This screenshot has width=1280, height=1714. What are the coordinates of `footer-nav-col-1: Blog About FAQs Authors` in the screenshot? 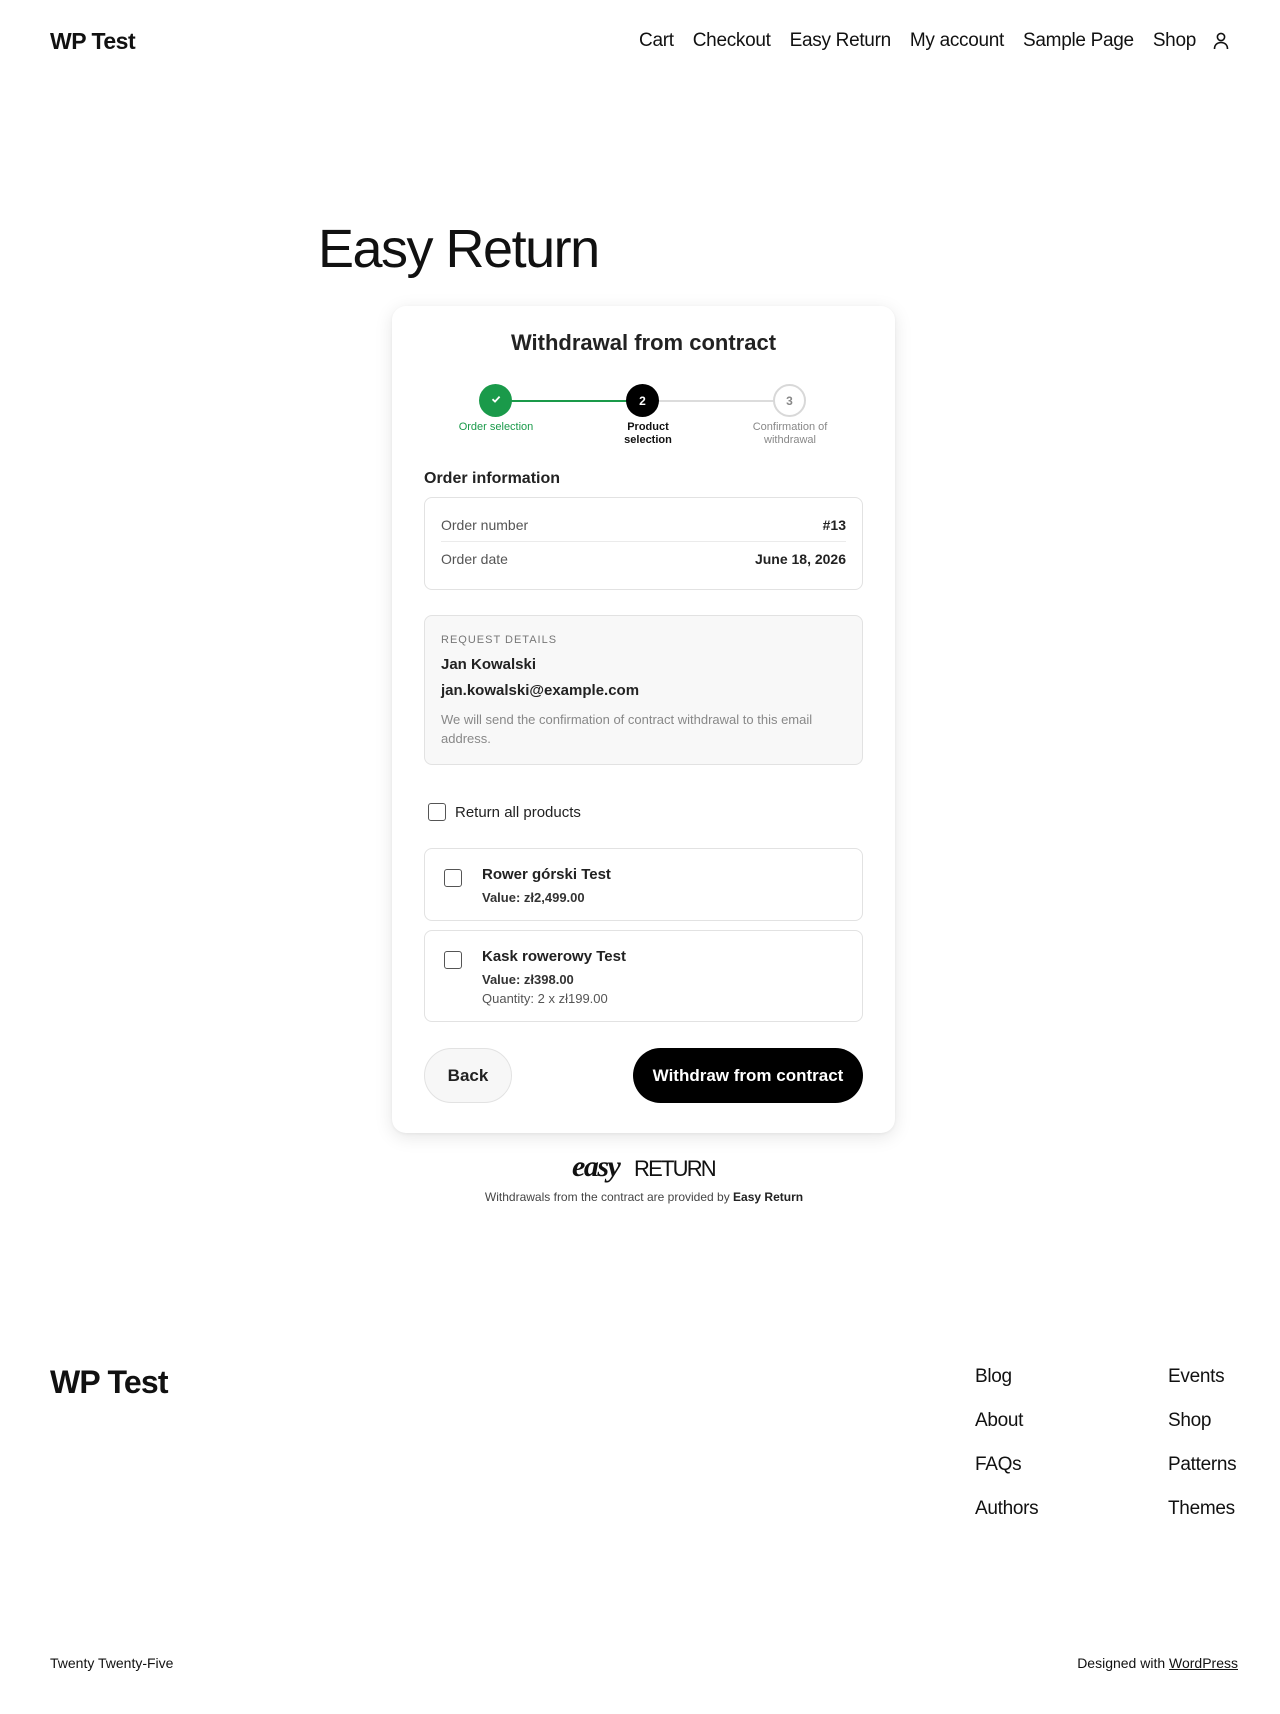 It's located at (1007, 1454).